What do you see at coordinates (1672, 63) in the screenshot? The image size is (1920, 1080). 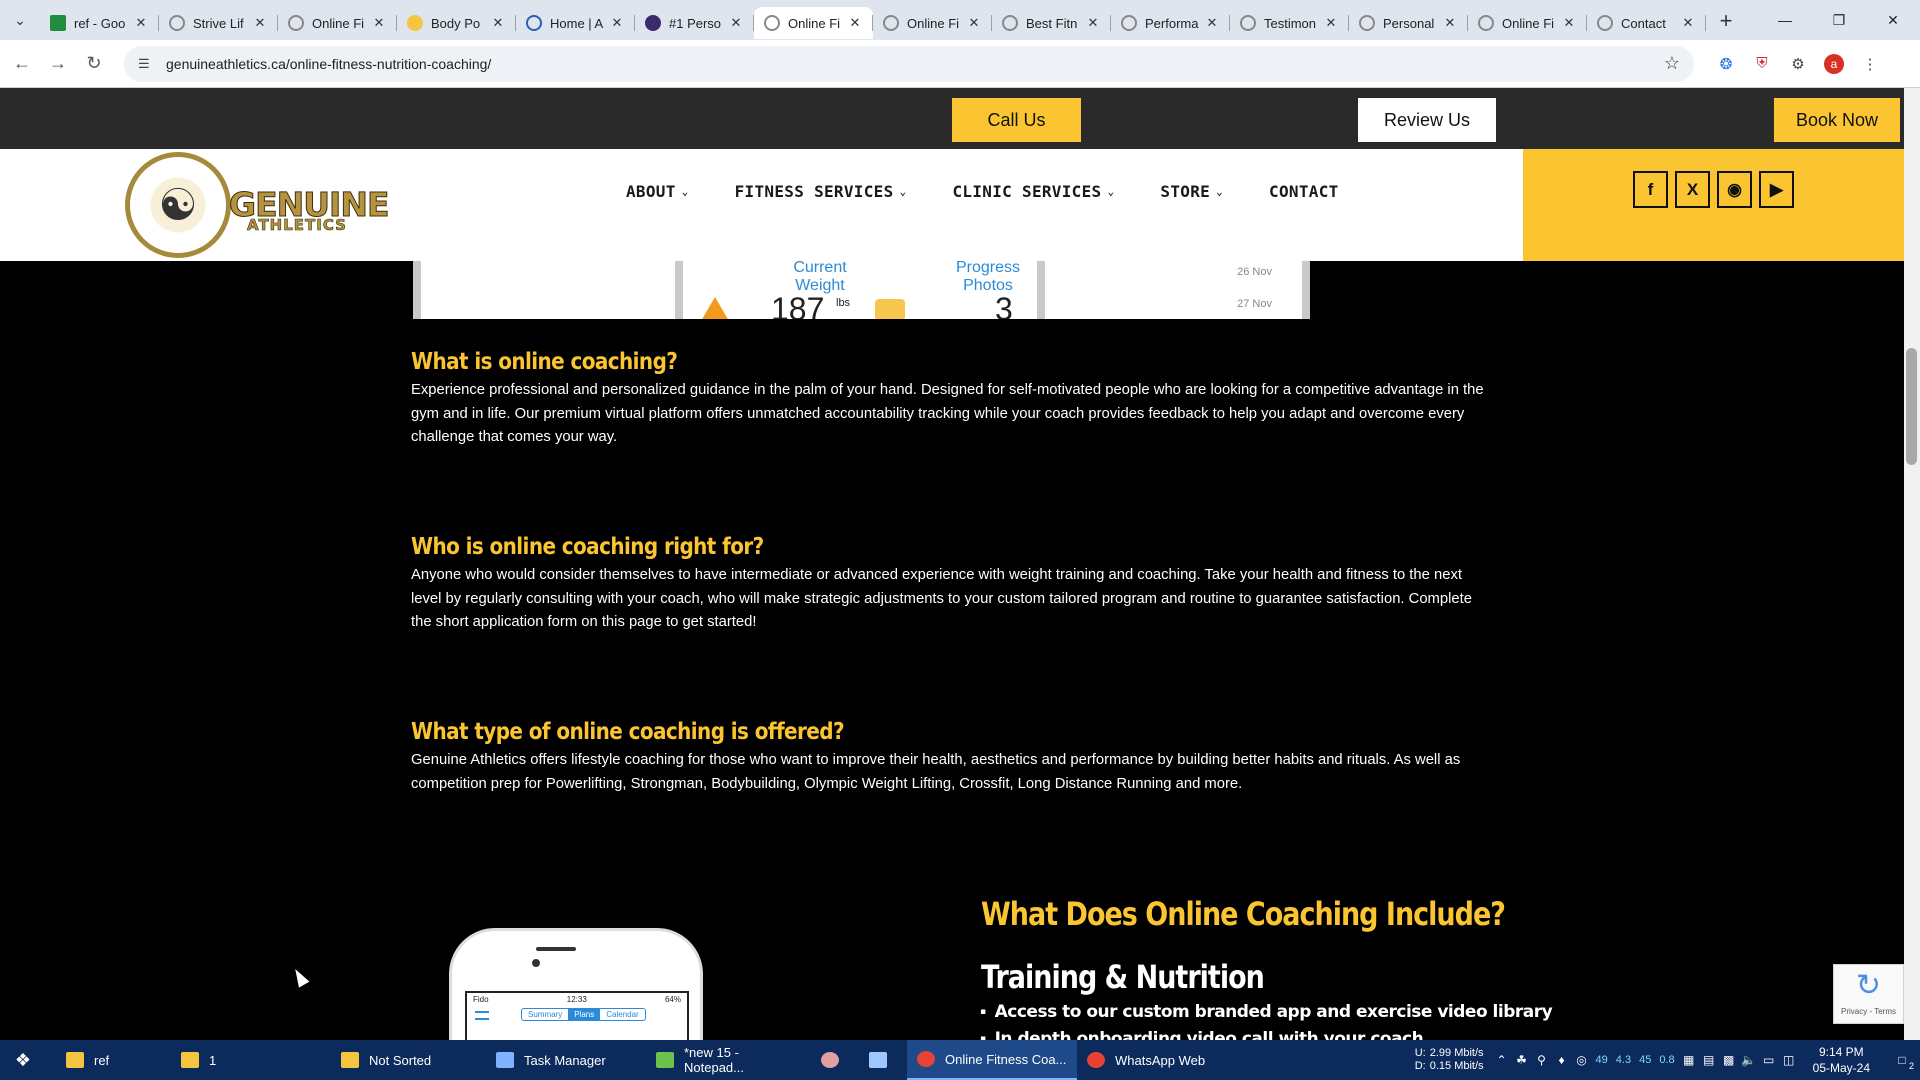 I see `bookmark-star-icon: ☆` at bounding box center [1672, 63].